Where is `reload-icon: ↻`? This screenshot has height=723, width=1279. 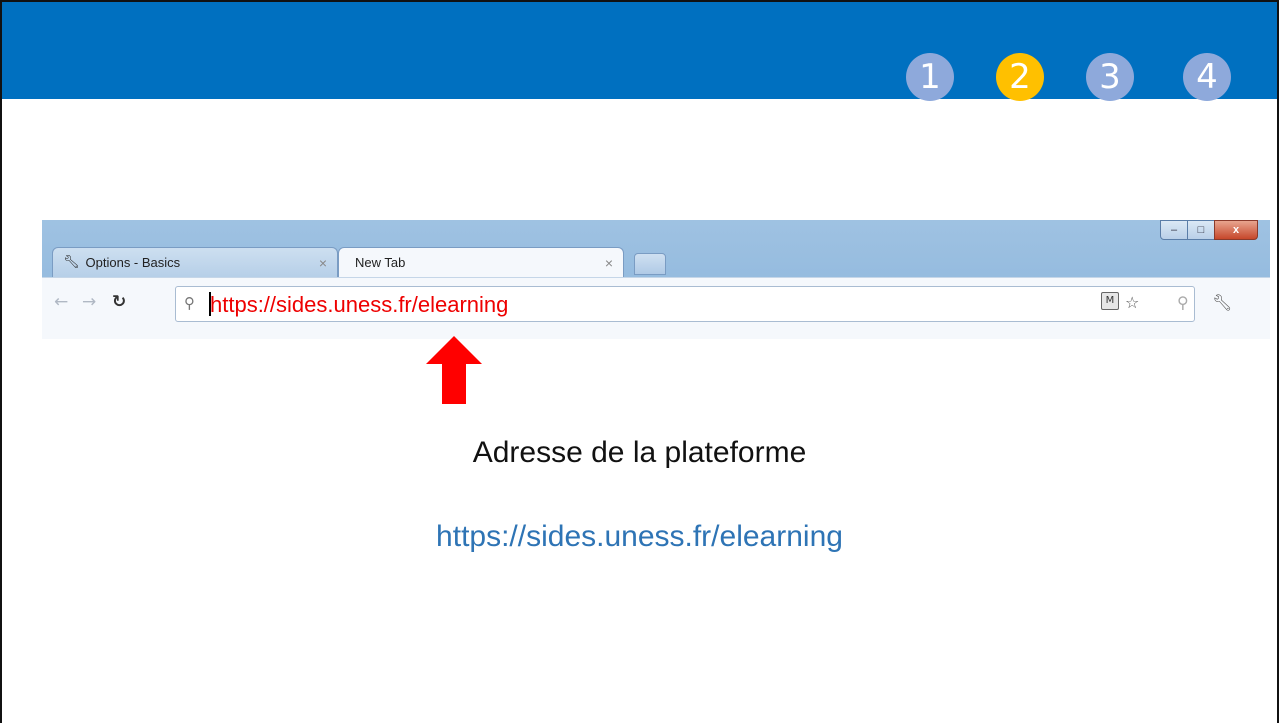 reload-icon: ↻ is located at coordinates (119, 302).